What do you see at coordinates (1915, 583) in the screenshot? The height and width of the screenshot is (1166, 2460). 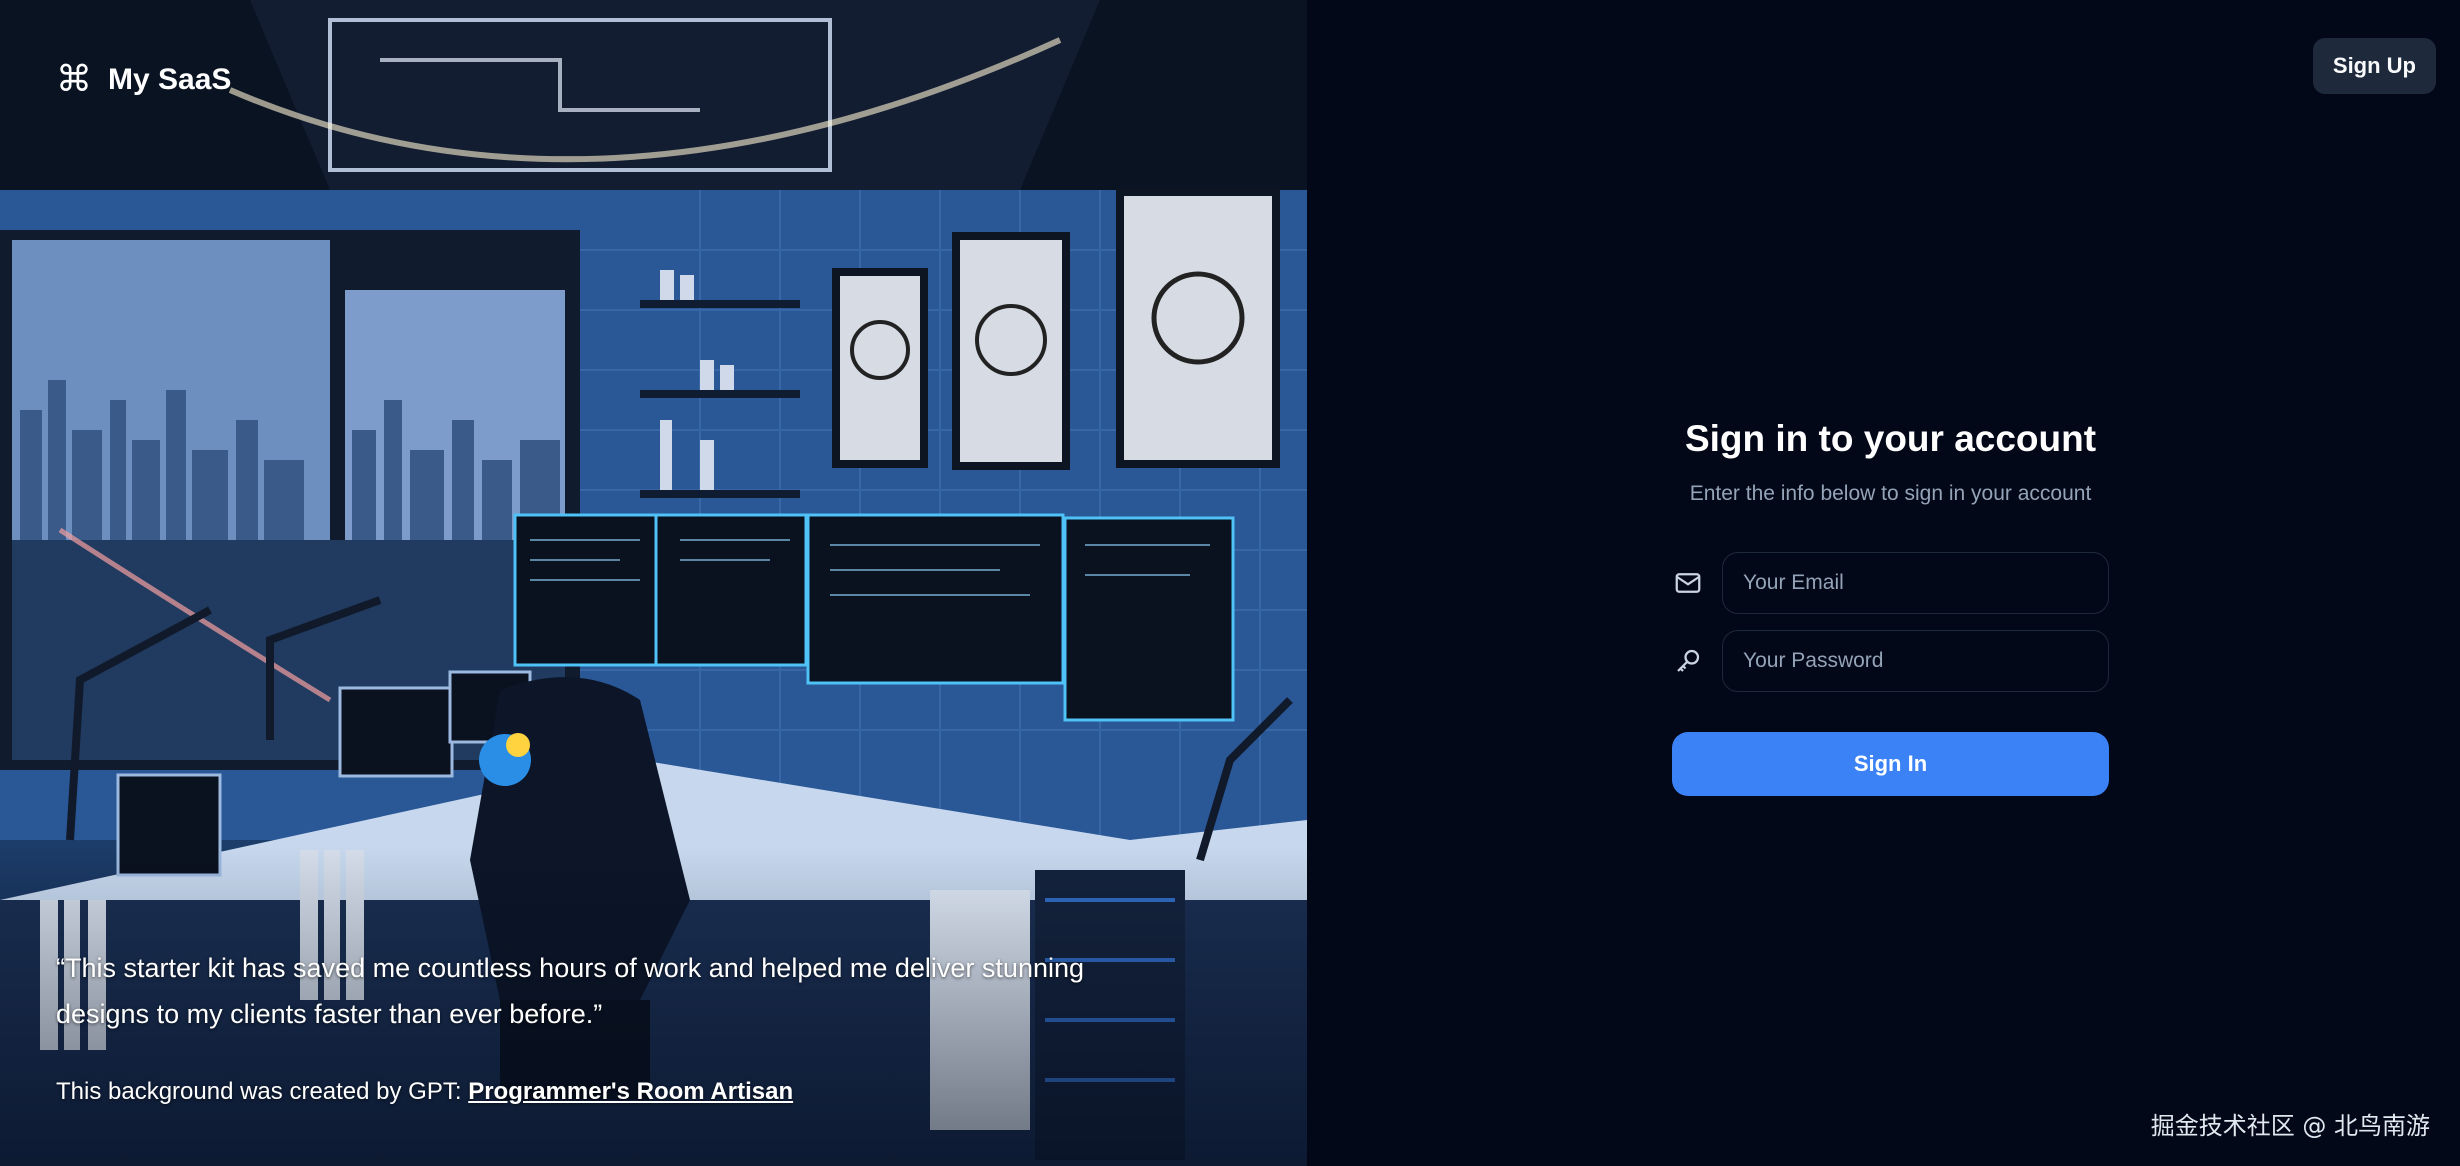 I see `email-input` at bounding box center [1915, 583].